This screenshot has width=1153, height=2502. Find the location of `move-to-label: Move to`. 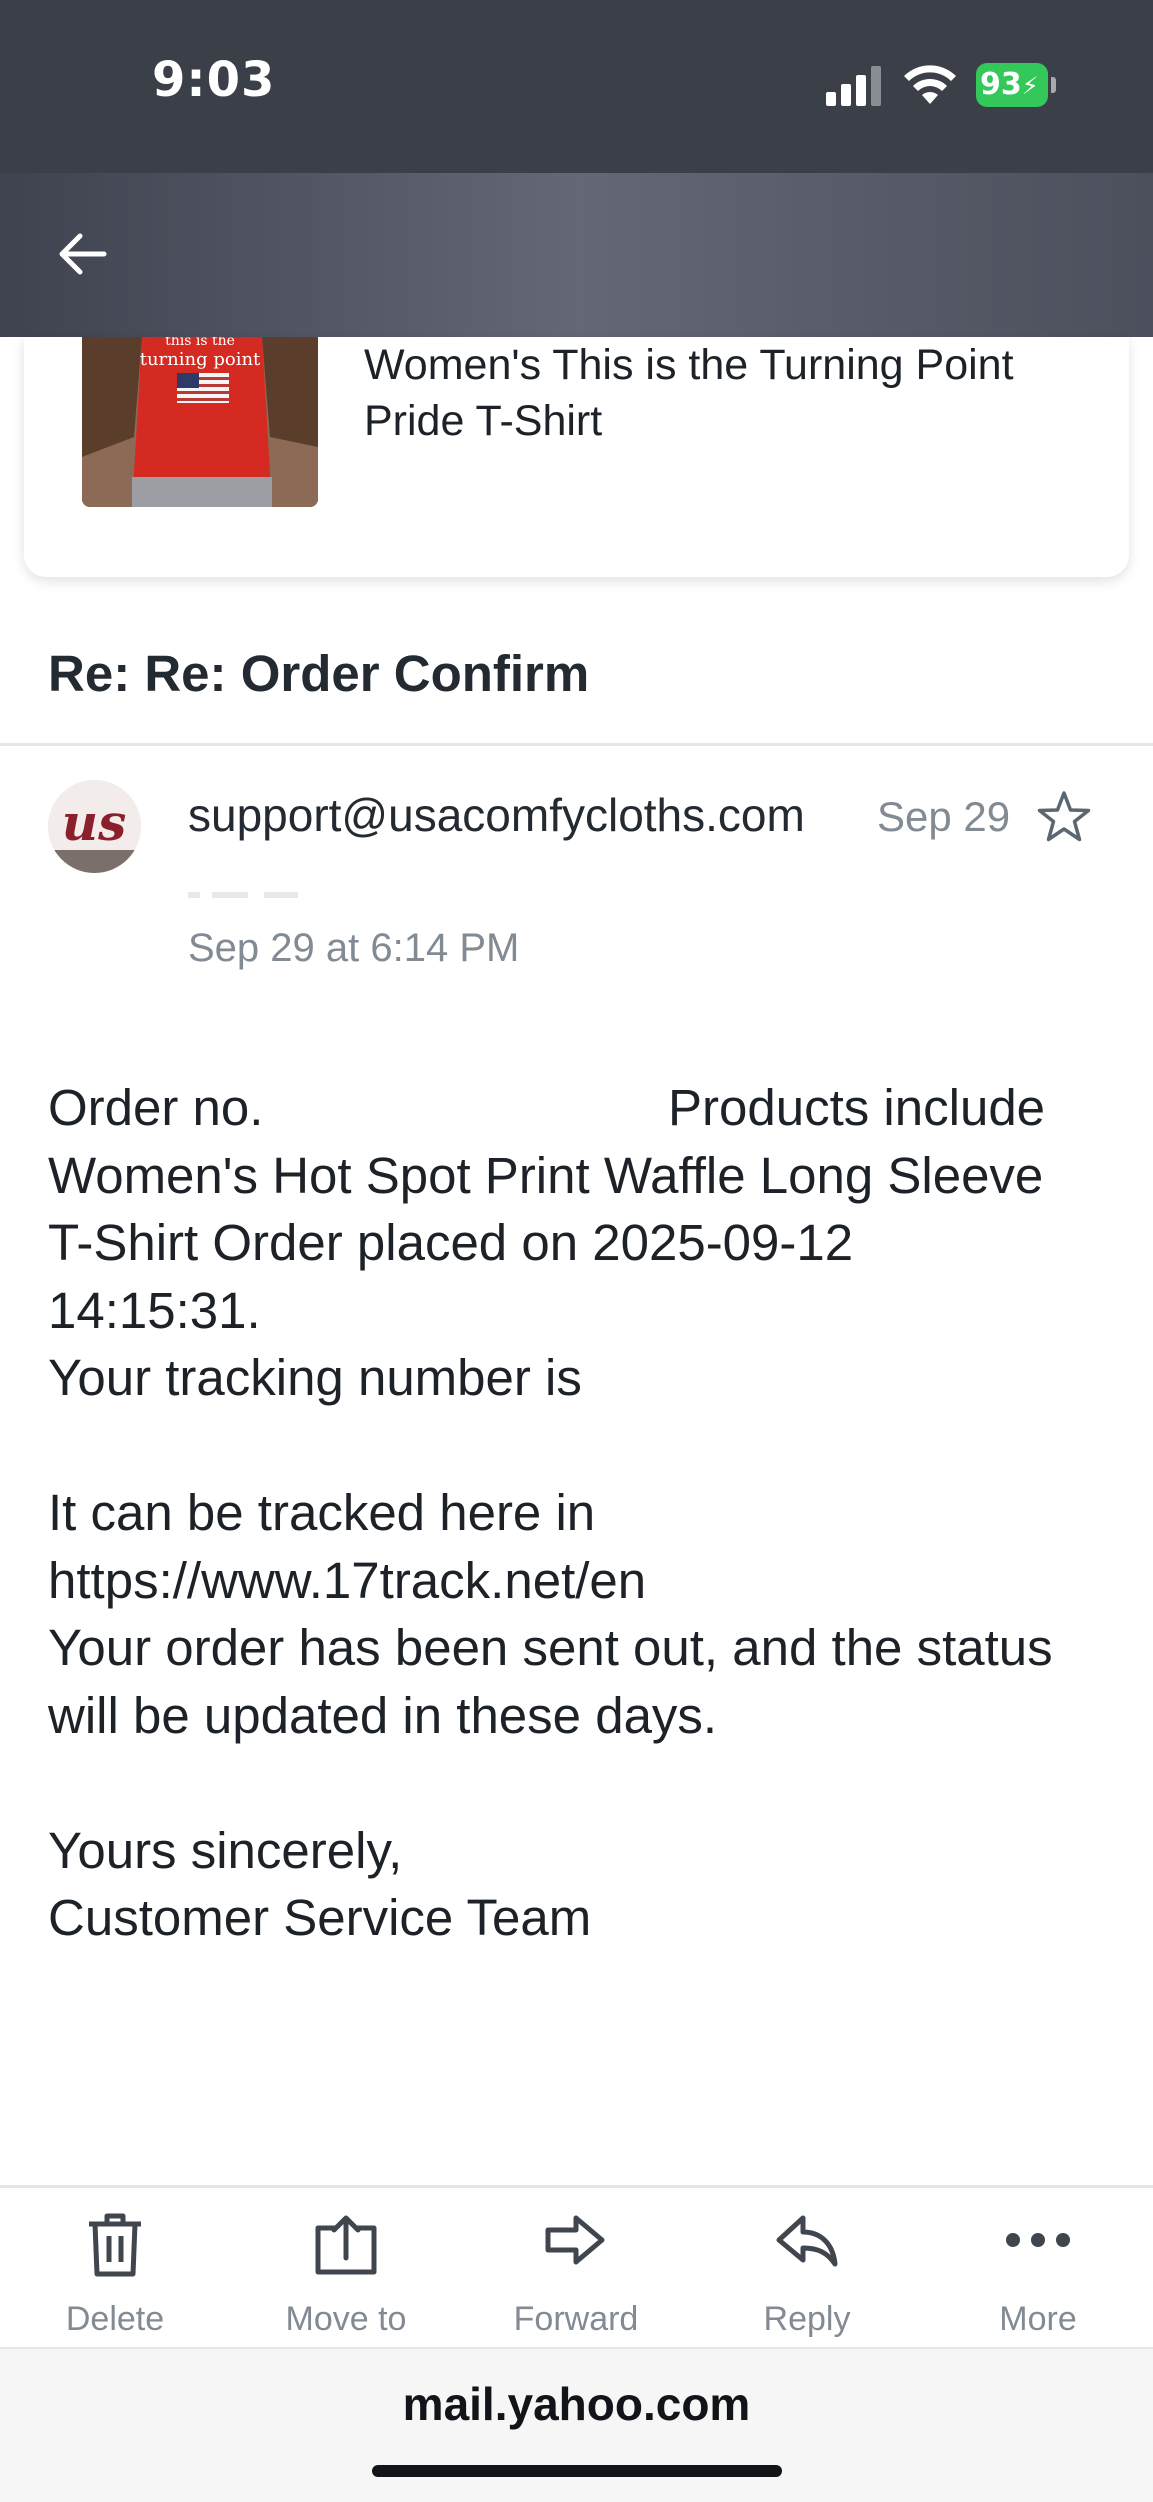

move-to-label: Move to is located at coordinates (346, 2319).